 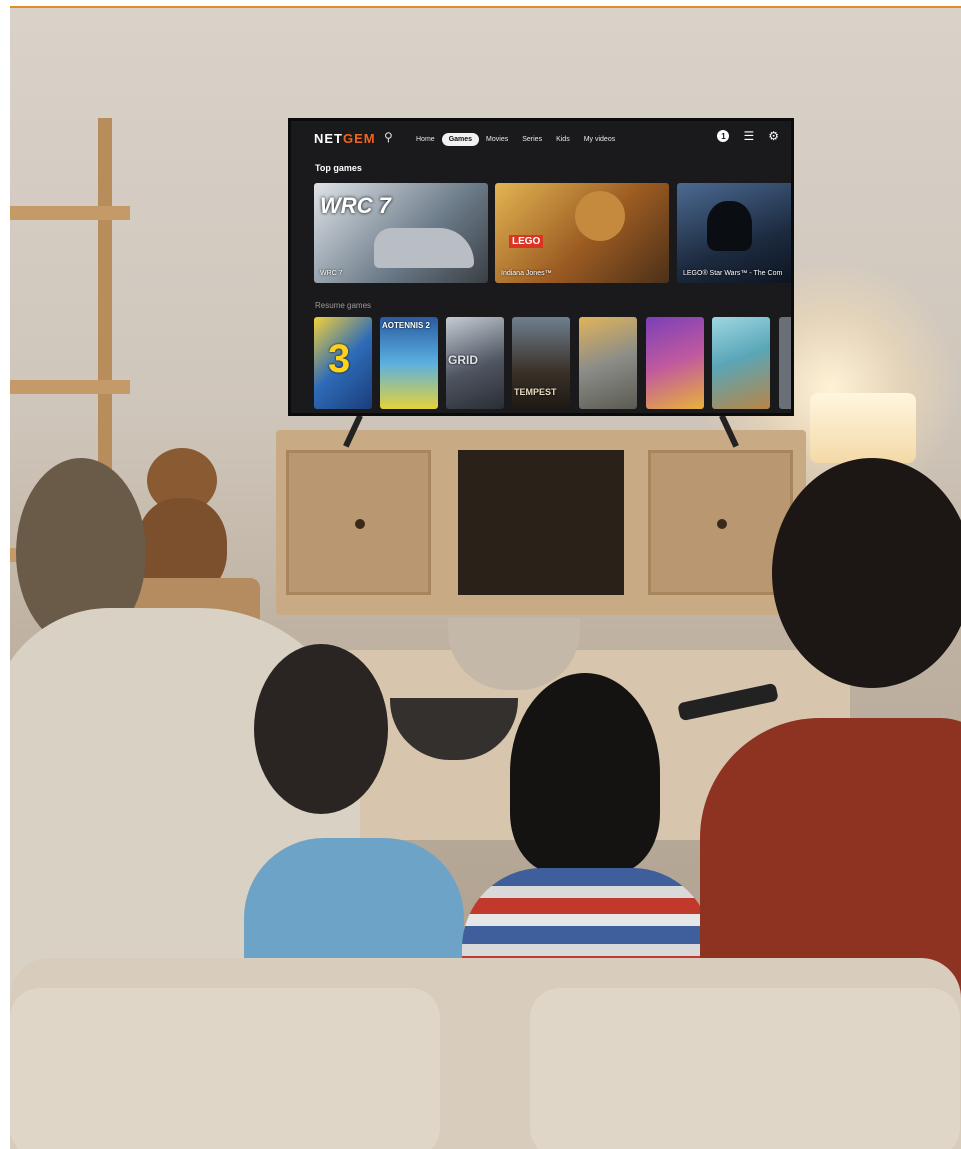 What do you see at coordinates (785, 363) in the screenshot?
I see `resume-card-partial` at bounding box center [785, 363].